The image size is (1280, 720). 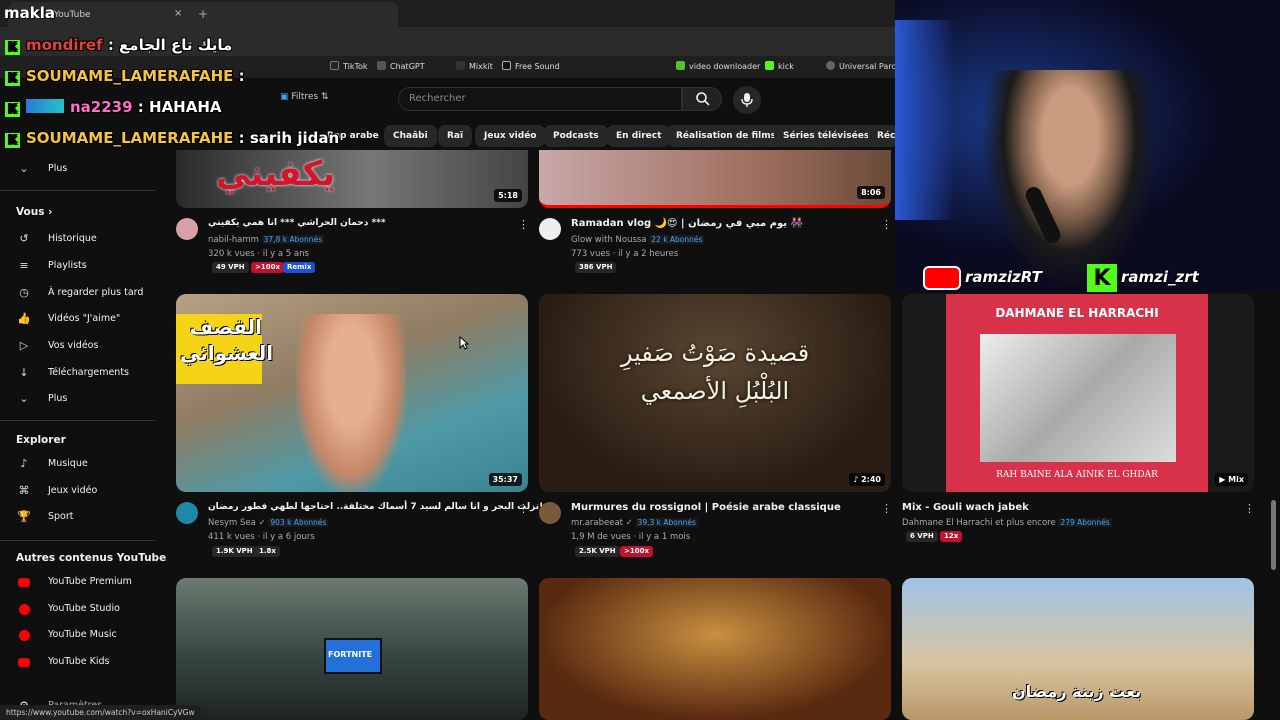 I want to click on vph-badge: 386 VPH, so click(x=596, y=267).